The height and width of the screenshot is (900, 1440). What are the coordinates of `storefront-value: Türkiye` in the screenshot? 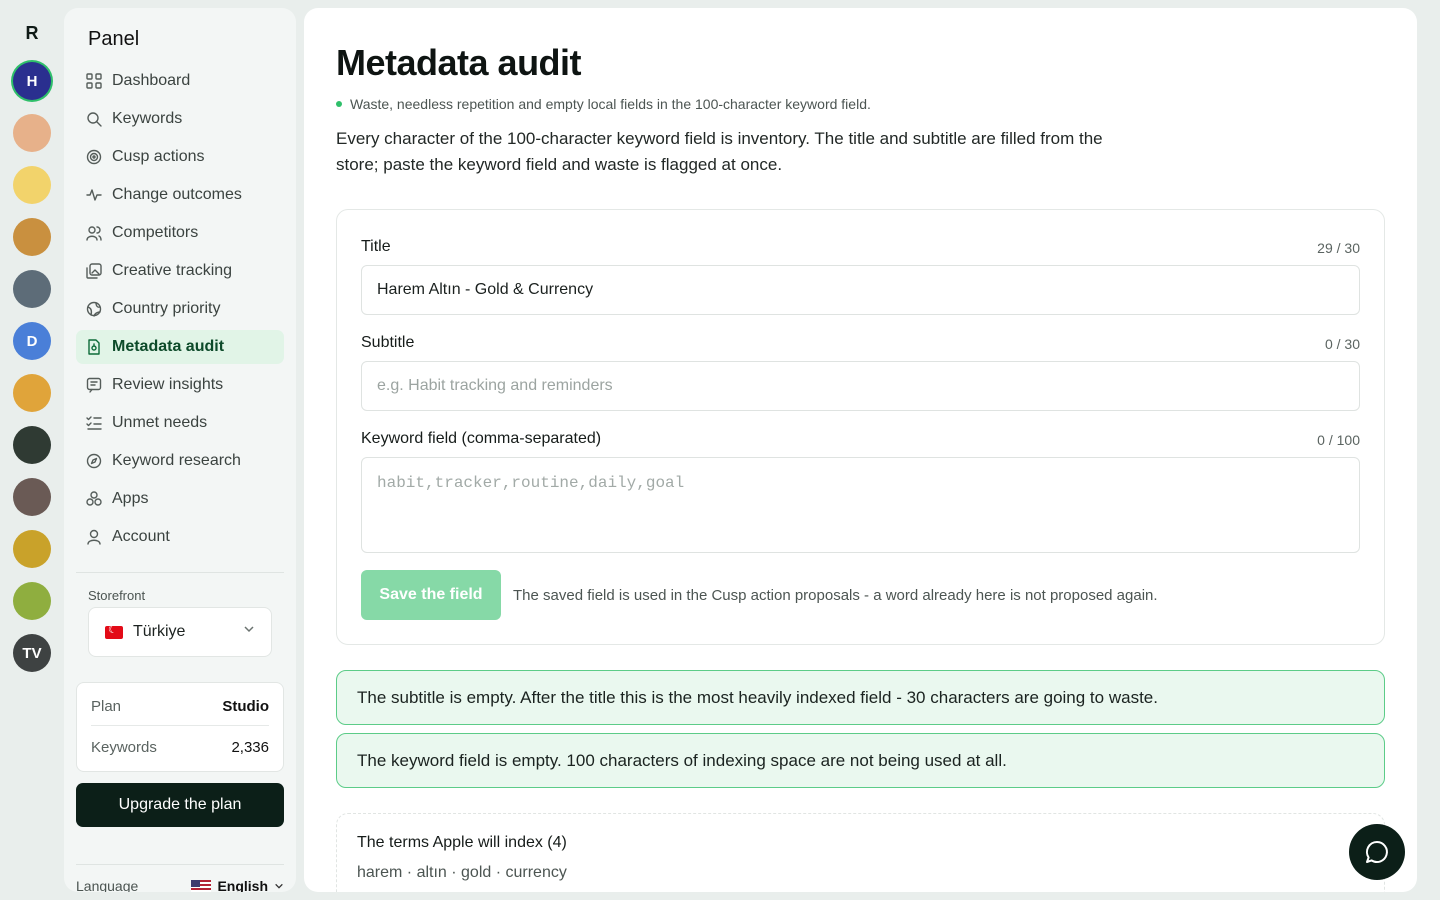 It's located at (159, 631).